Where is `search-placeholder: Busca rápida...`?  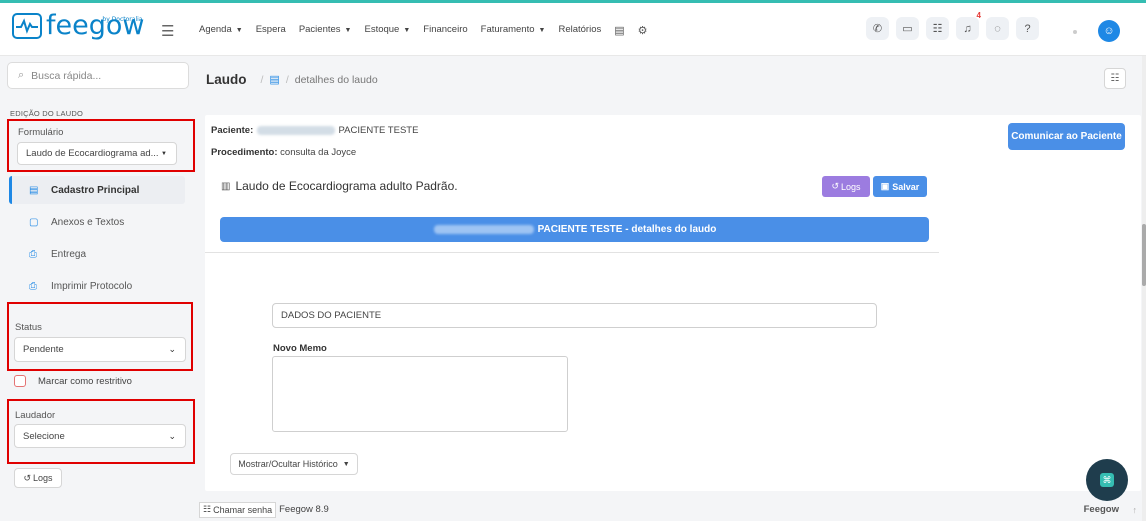
search-placeholder: Busca rápida... is located at coordinates (66, 75).